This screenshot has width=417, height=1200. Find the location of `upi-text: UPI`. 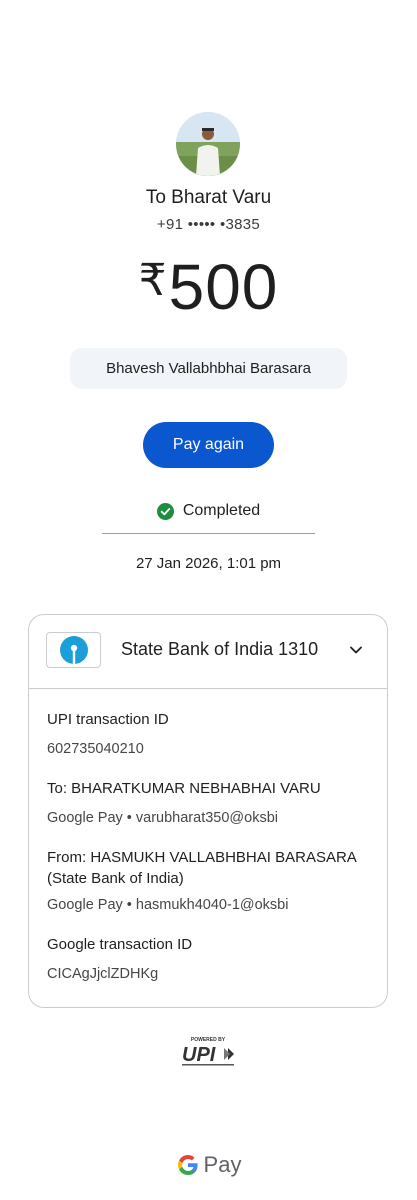

upi-text: UPI is located at coordinates (199, 1055).